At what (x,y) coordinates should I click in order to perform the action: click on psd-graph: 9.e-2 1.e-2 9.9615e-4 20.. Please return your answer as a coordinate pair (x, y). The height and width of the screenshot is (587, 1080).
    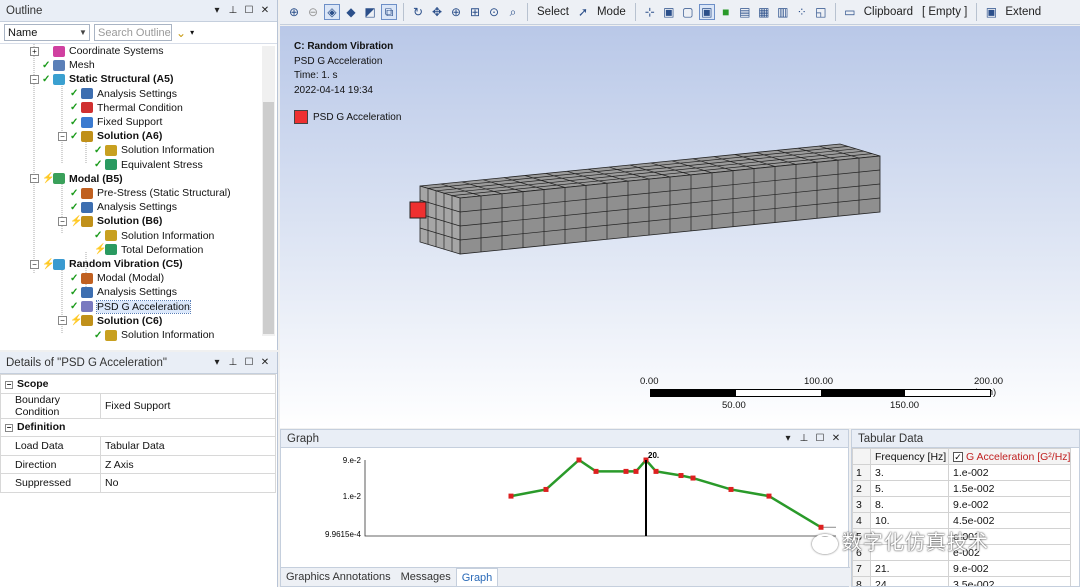
    Looking at the image, I should click on (564, 507).